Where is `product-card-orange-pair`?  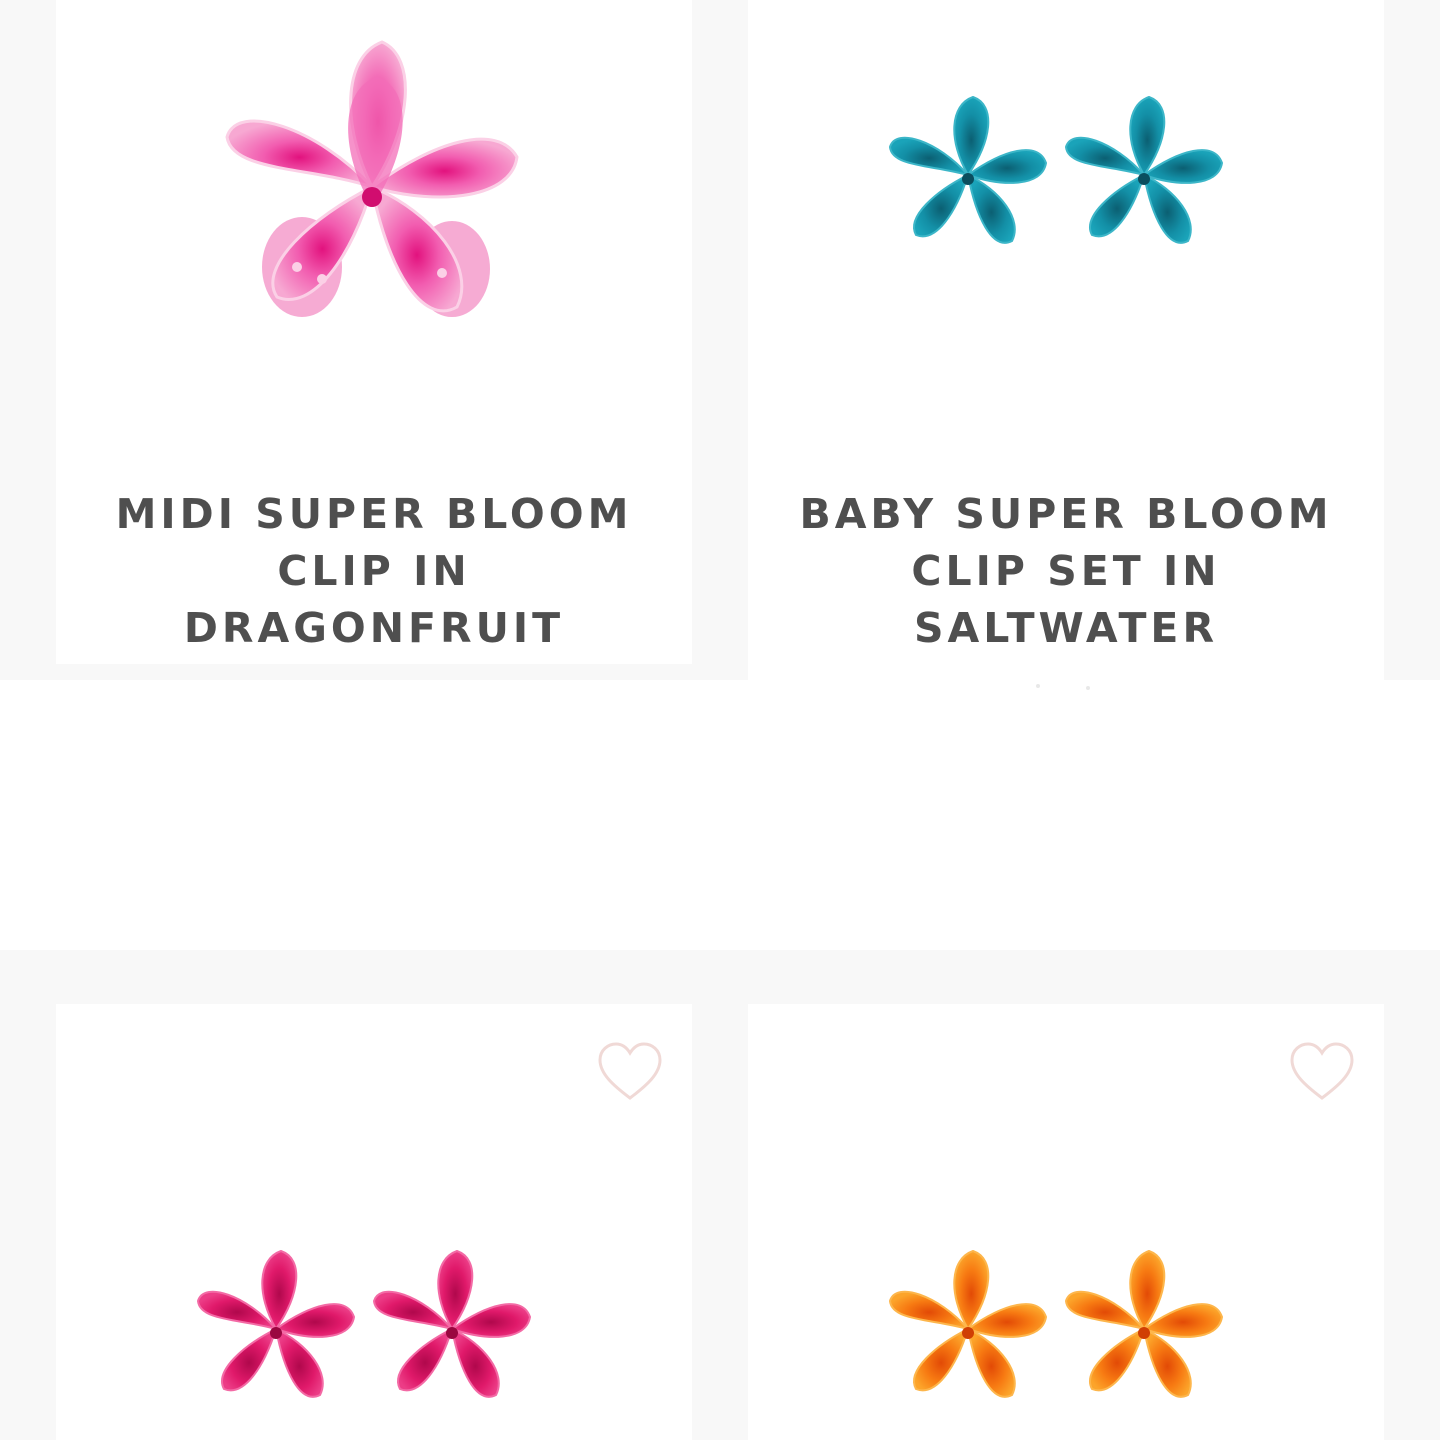 product-card-orange-pair is located at coordinates (1066, 1222).